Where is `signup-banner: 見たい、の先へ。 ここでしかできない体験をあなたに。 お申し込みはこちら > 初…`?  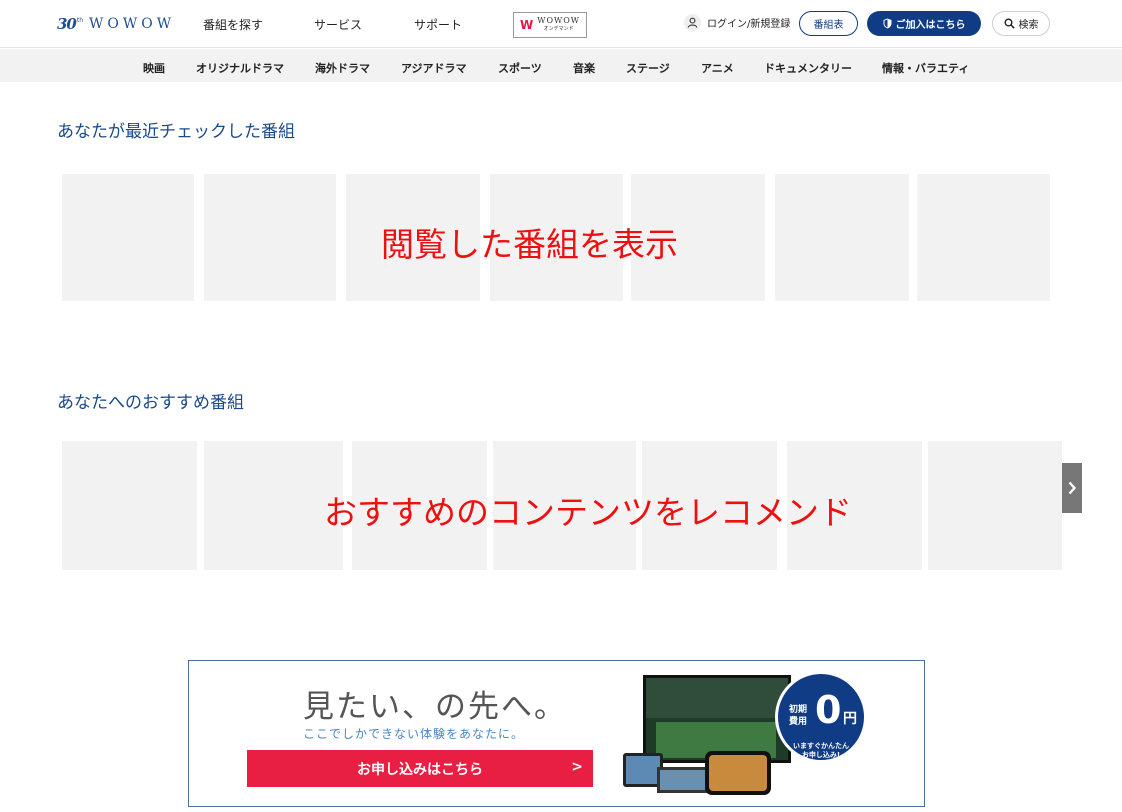 signup-banner: 見たい、の先へ。 ここでしかできない体験をあなたに。 お申し込みはこちら > 初… is located at coordinates (556, 733).